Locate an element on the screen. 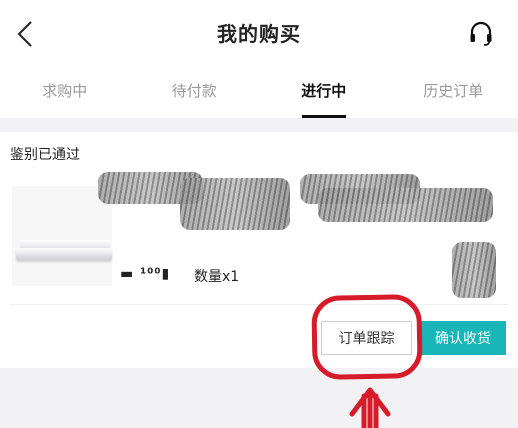 The height and width of the screenshot is (428, 518). tab-history: 历史订单 is located at coordinates (453, 95).